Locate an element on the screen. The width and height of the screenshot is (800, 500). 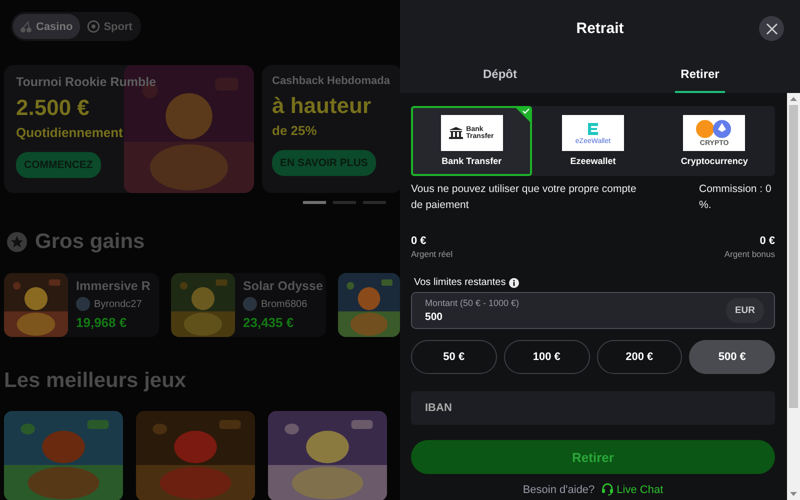
field-label: Montant (50 € - 1000 €) is located at coordinates (472, 303).